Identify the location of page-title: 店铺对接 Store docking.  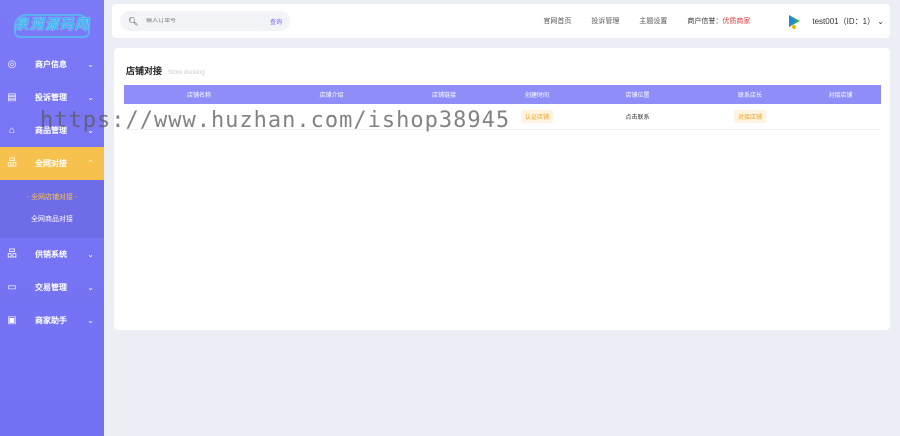
(165, 70).